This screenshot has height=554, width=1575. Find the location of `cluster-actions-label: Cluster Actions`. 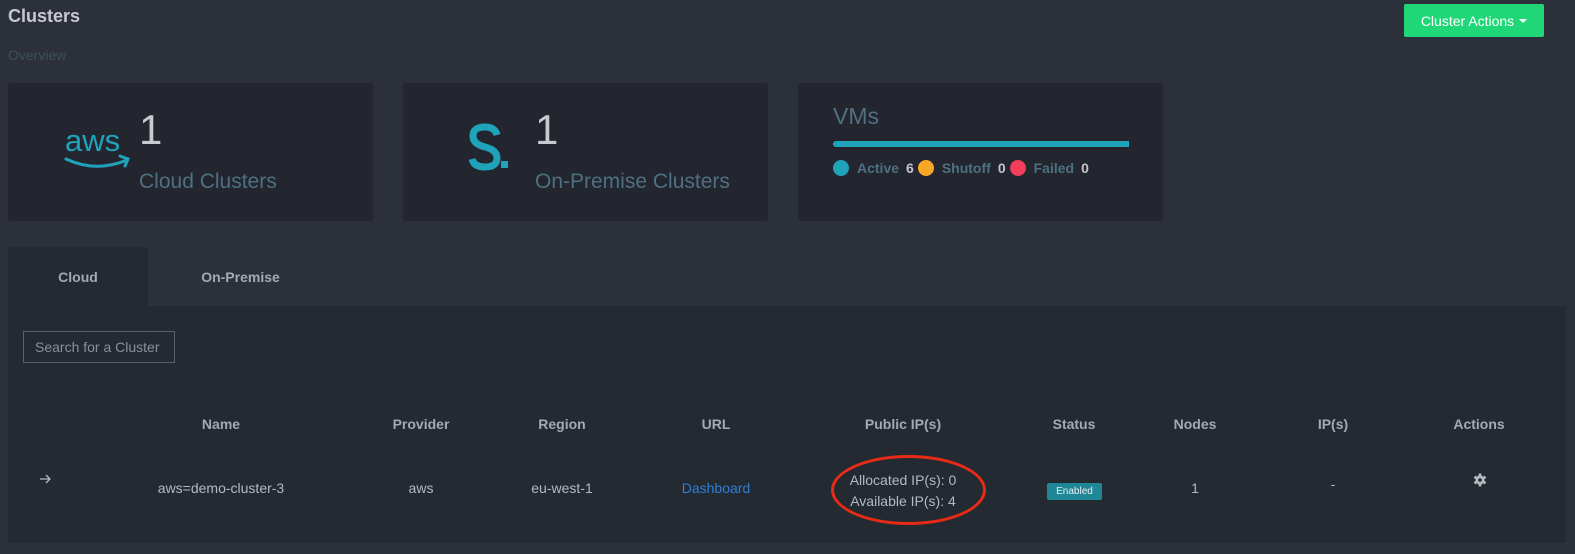

cluster-actions-label: Cluster Actions is located at coordinates (1467, 20).